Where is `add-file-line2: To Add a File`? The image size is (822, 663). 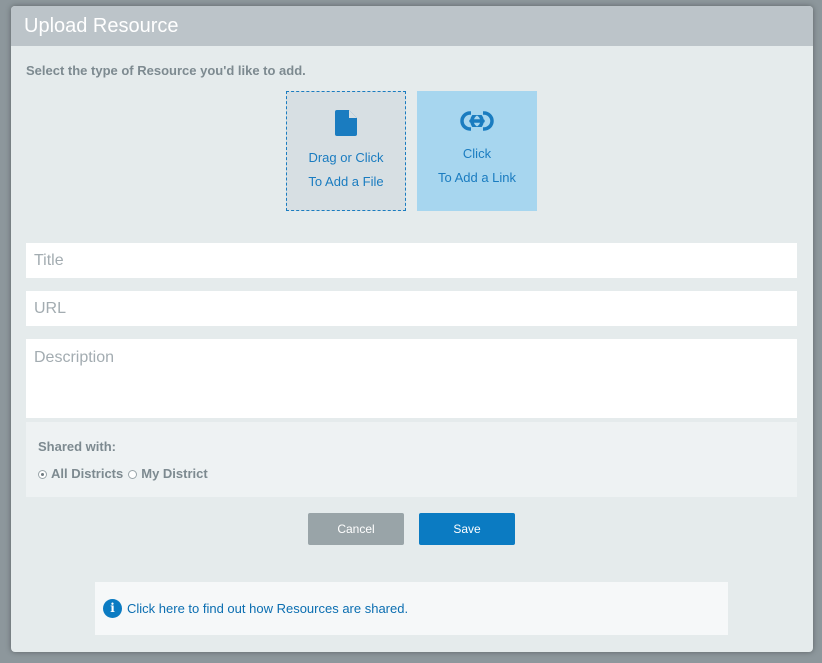 add-file-line2: To Add a File is located at coordinates (346, 181).